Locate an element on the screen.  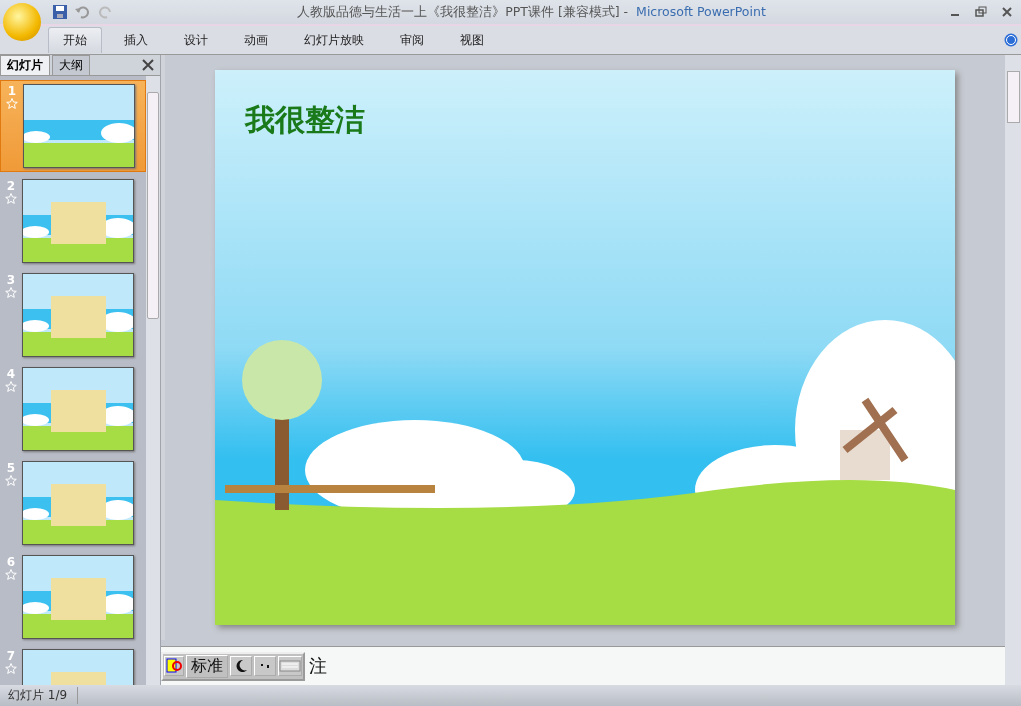
ribbon-tab: 幻灯片放映 is located at coordinates (334, 40).